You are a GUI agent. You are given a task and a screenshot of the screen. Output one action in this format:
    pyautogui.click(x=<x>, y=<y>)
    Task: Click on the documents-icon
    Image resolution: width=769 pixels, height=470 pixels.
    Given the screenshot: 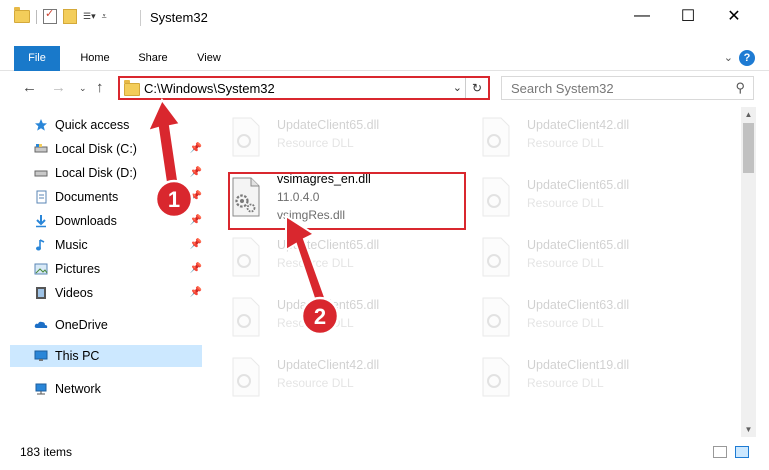 What is the action you would take?
    pyautogui.click(x=41, y=197)
    